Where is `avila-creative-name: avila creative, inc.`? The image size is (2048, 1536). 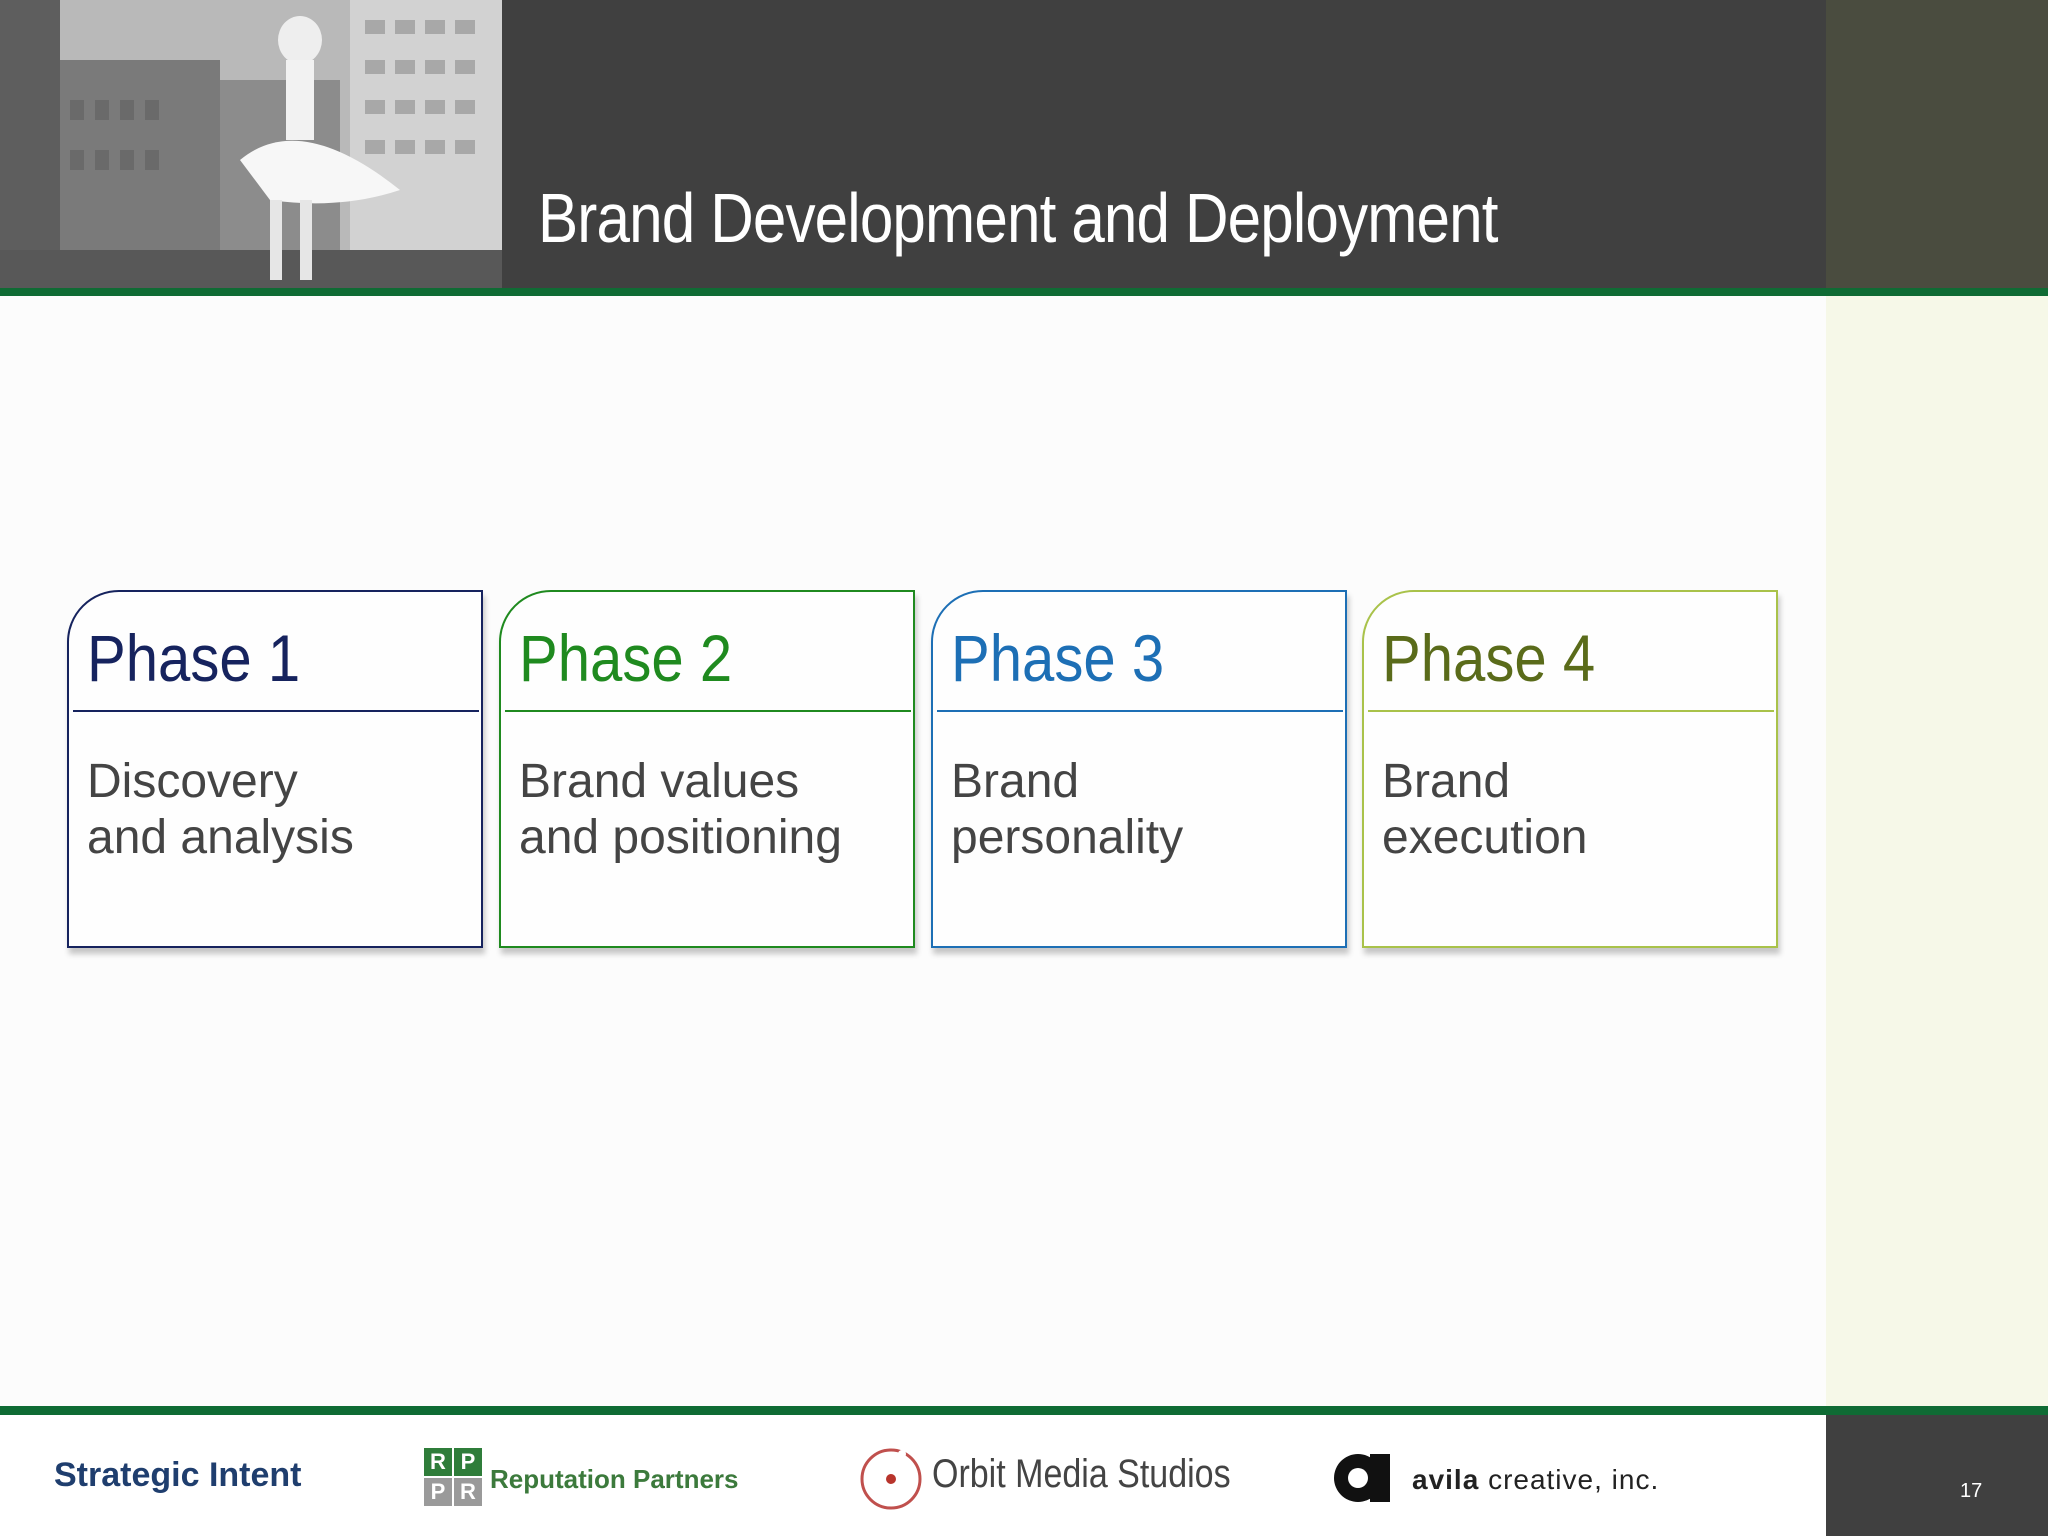 avila-creative-name: avila creative, inc. is located at coordinates (1535, 1480).